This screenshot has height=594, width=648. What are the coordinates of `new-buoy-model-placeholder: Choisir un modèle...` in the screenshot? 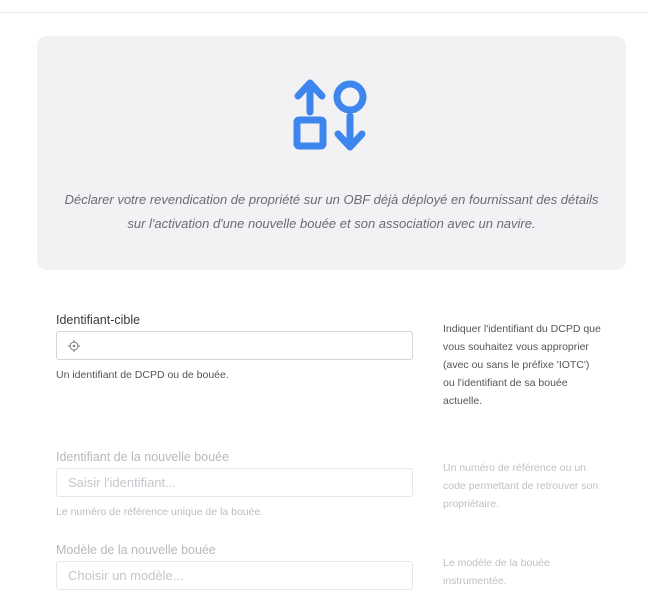 It's located at (126, 575).